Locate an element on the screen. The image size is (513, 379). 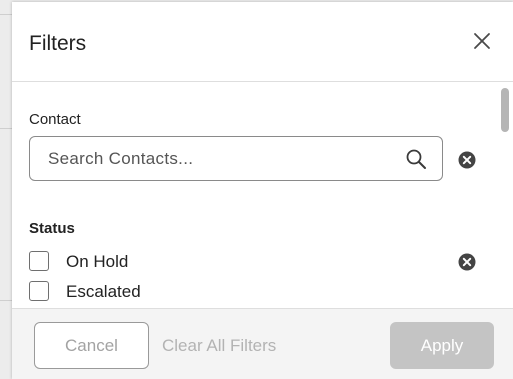
clear-status-button is located at coordinates (467, 262).